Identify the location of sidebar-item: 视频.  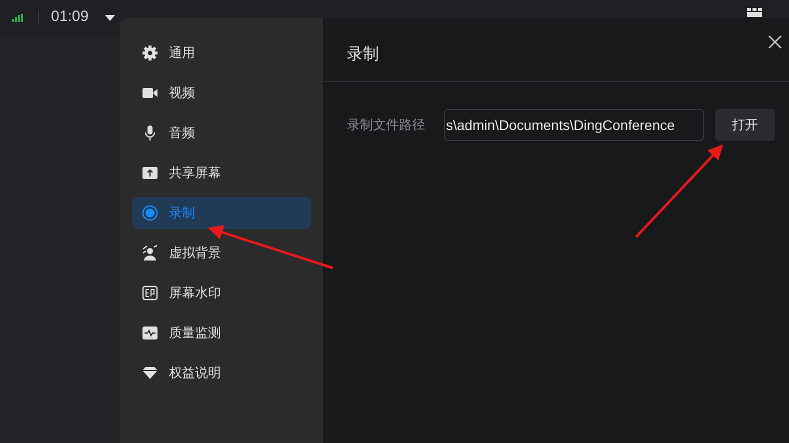
(221, 93).